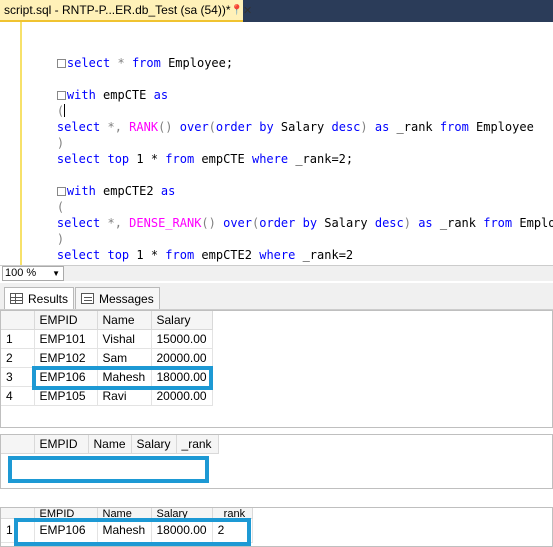 The height and width of the screenshot is (547, 553). What do you see at coordinates (124, 339) in the screenshot?
I see `cell-name: Vishal` at bounding box center [124, 339].